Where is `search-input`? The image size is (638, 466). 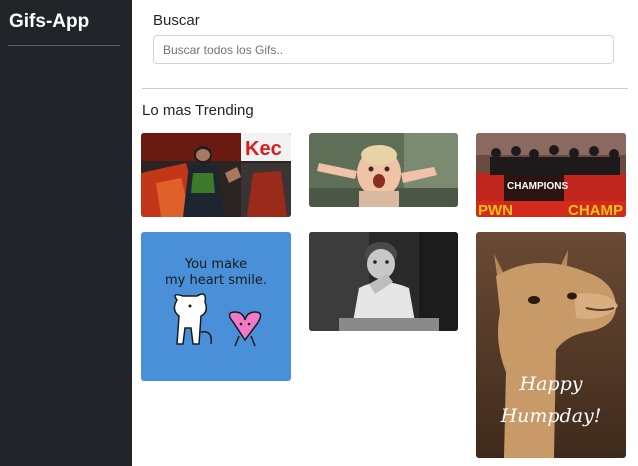 search-input is located at coordinates (383, 49).